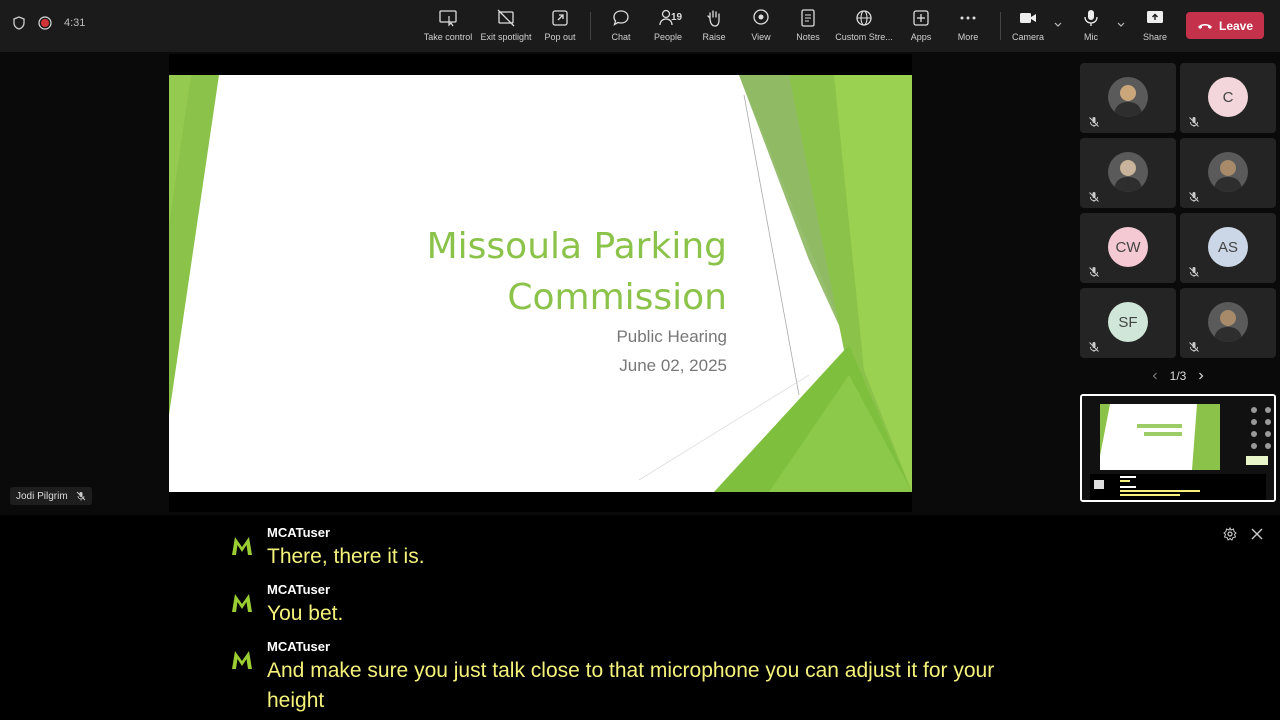 The width and height of the screenshot is (1280, 720). Describe the element at coordinates (1204, 26) in the screenshot. I see `phone-hangup-icon` at that location.